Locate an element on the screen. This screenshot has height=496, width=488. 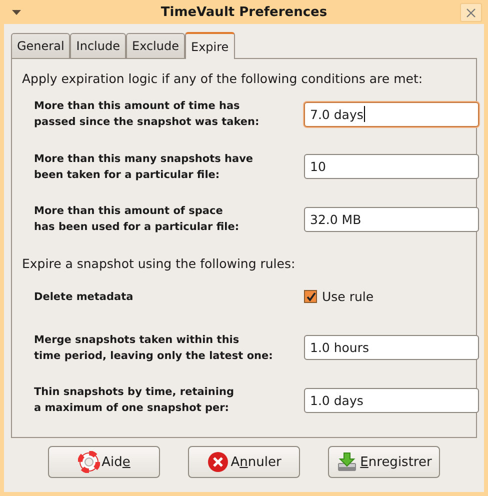
field-label: More than this many snapshots have been taken for a particular file: is located at coordinates (144, 167).